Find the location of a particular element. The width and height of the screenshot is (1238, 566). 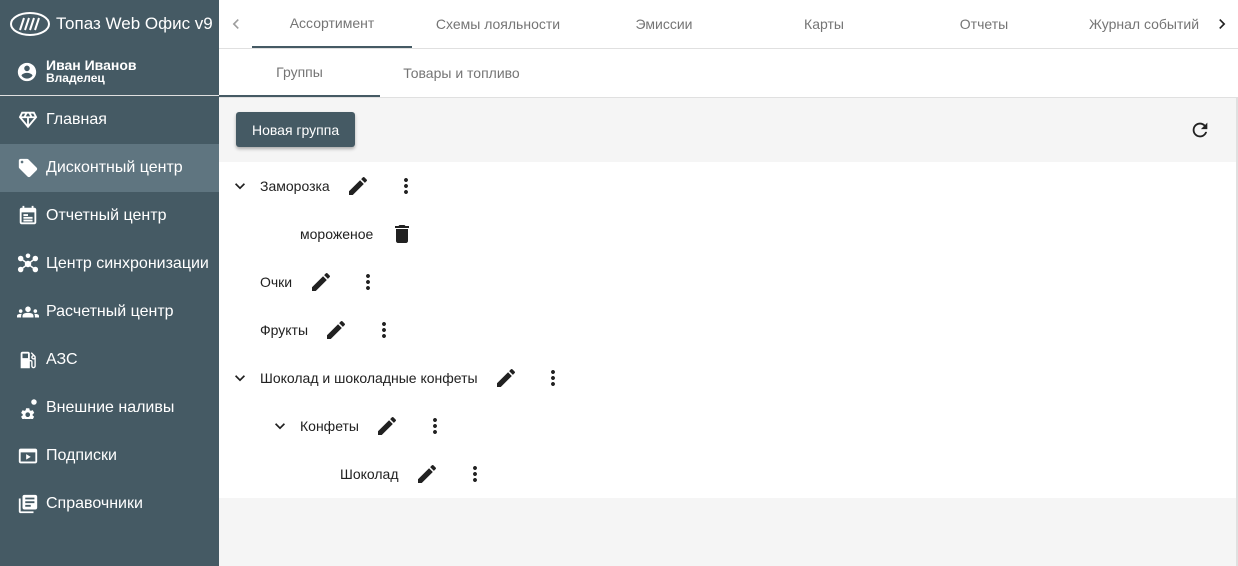

tree-node-label: Конфеты is located at coordinates (329, 426).